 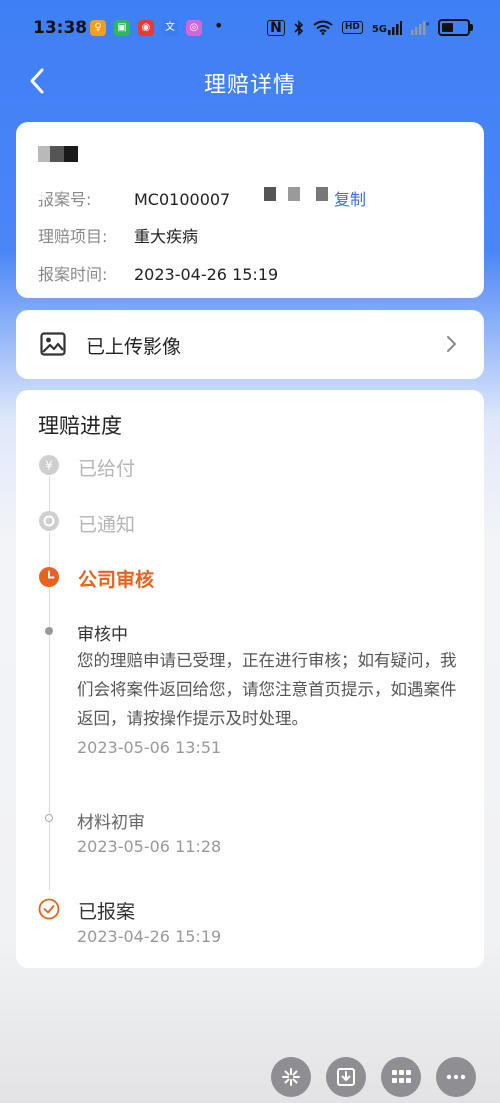 What do you see at coordinates (65, 199) in the screenshot?
I see `report-number-label: 报案号:` at bounding box center [65, 199].